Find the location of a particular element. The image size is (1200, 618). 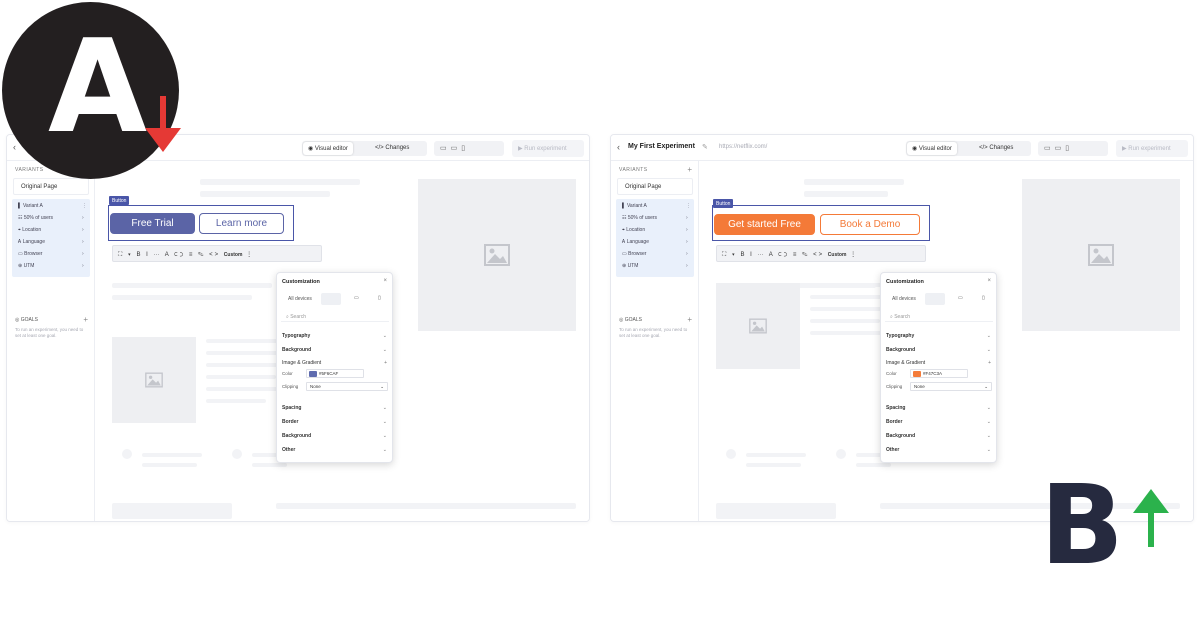

add-variant-icon: + is located at coordinates (689, 169).